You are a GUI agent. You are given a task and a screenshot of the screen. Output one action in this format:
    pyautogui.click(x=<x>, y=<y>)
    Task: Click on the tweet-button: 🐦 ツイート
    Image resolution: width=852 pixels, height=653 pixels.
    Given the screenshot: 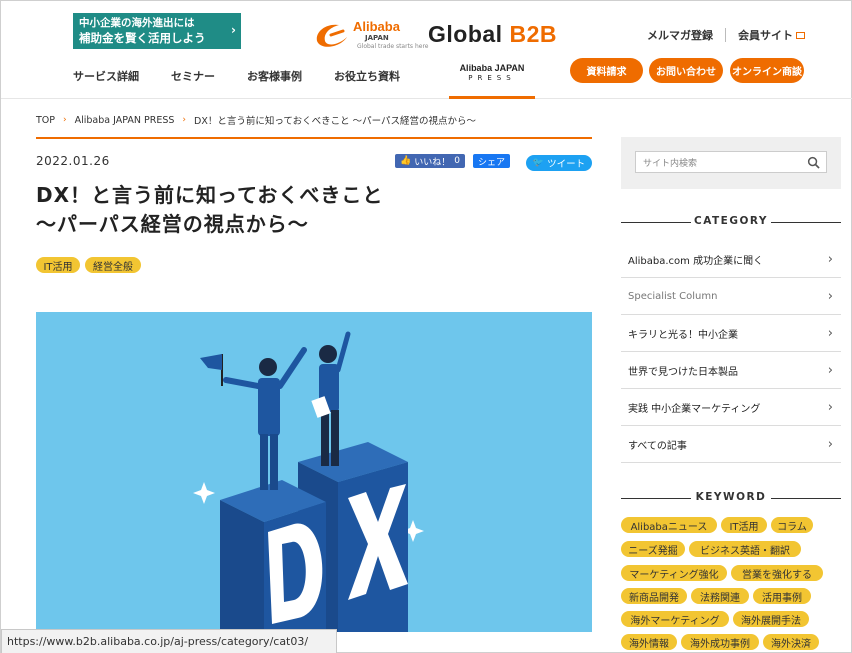 What is the action you would take?
    pyautogui.click(x=559, y=163)
    